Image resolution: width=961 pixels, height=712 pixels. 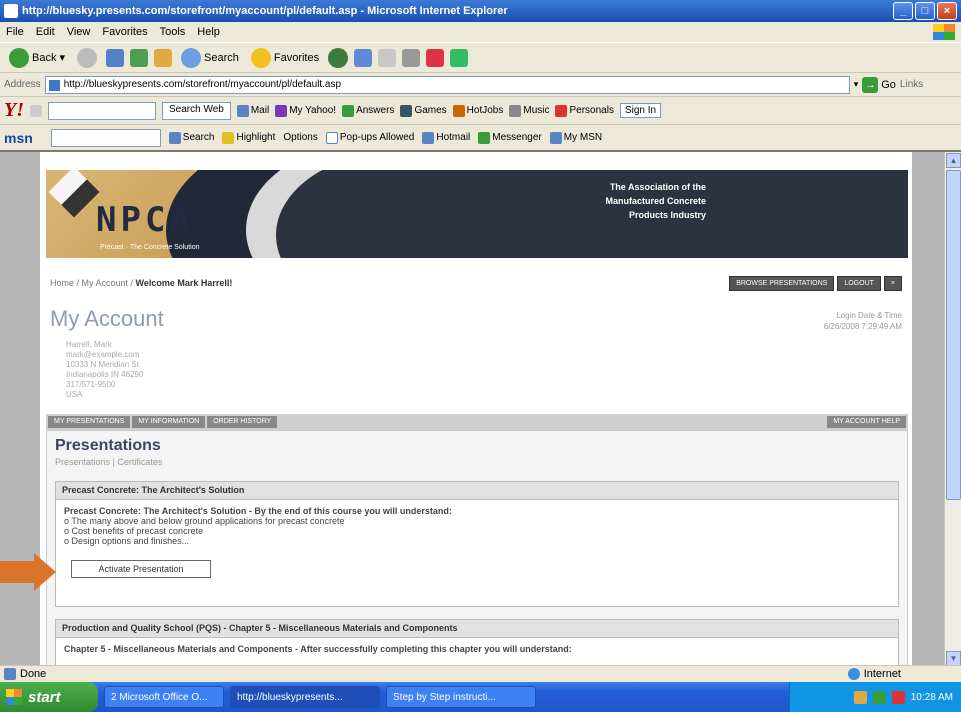 I want to click on vertical-scrollbar: ▲ ▼, so click(x=952, y=408).